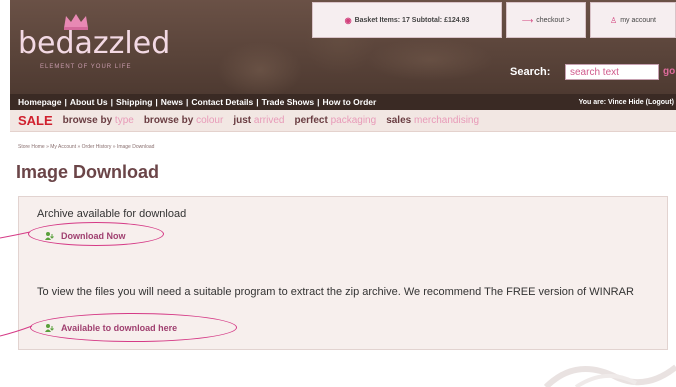 Image resolution: width=676 pixels, height=387 pixels. What do you see at coordinates (133, 327) in the screenshot?
I see `highlight-ring-download-here` at bounding box center [133, 327].